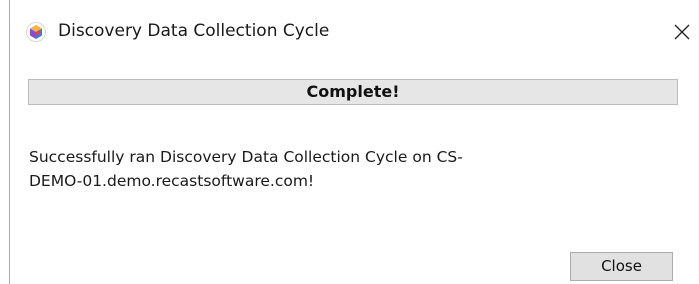 The height and width of the screenshot is (284, 699). What do you see at coordinates (621, 266) in the screenshot?
I see `close-button: Close` at bounding box center [621, 266].